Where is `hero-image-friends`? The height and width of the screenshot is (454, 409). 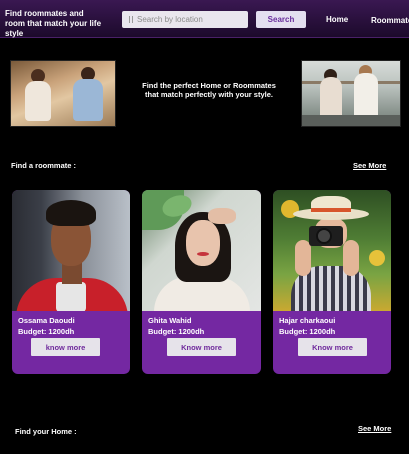
hero-image-friends is located at coordinates (63, 93).